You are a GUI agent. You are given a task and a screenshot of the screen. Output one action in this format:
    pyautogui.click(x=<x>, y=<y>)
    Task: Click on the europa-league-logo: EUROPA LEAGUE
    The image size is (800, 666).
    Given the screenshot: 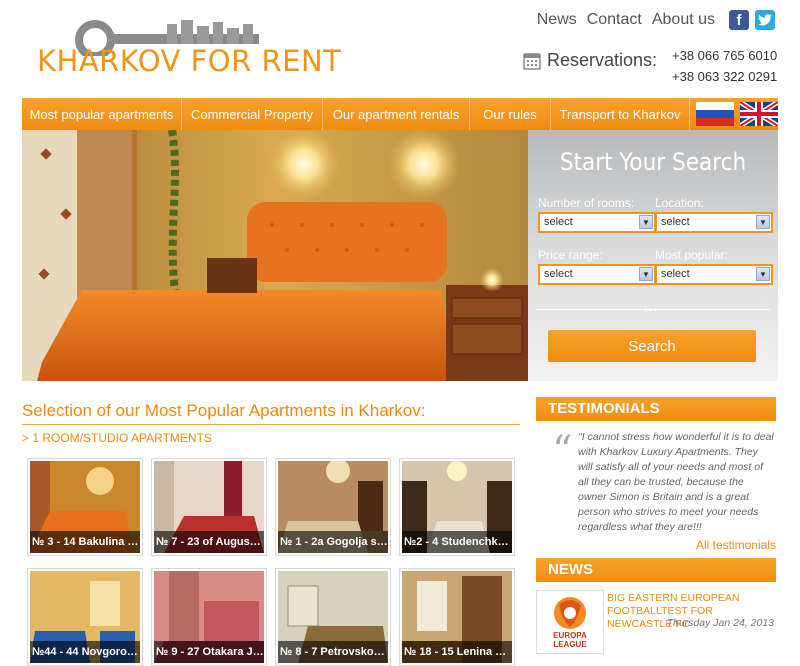 What is the action you would take?
    pyautogui.click(x=570, y=622)
    